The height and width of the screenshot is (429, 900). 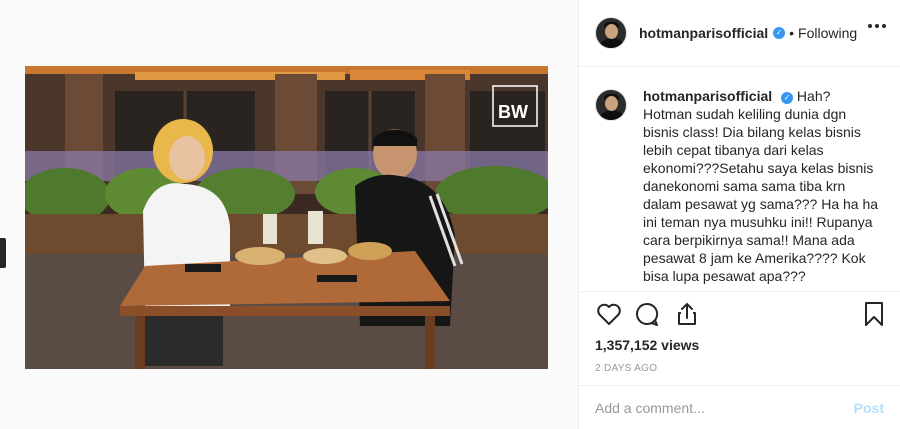 What do you see at coordinates (869, 408) in the screenshot?
I see `post-comment-button: Post` at bounding box center [869, 408].